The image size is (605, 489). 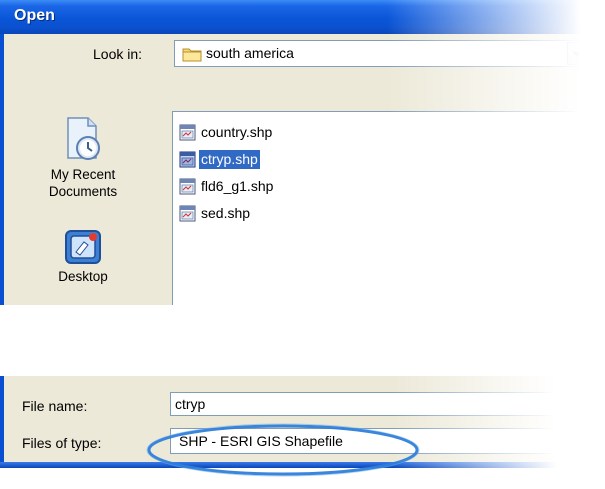 I want to click on places-label-recent: My Recent Documents, so click(x=83, y=183).